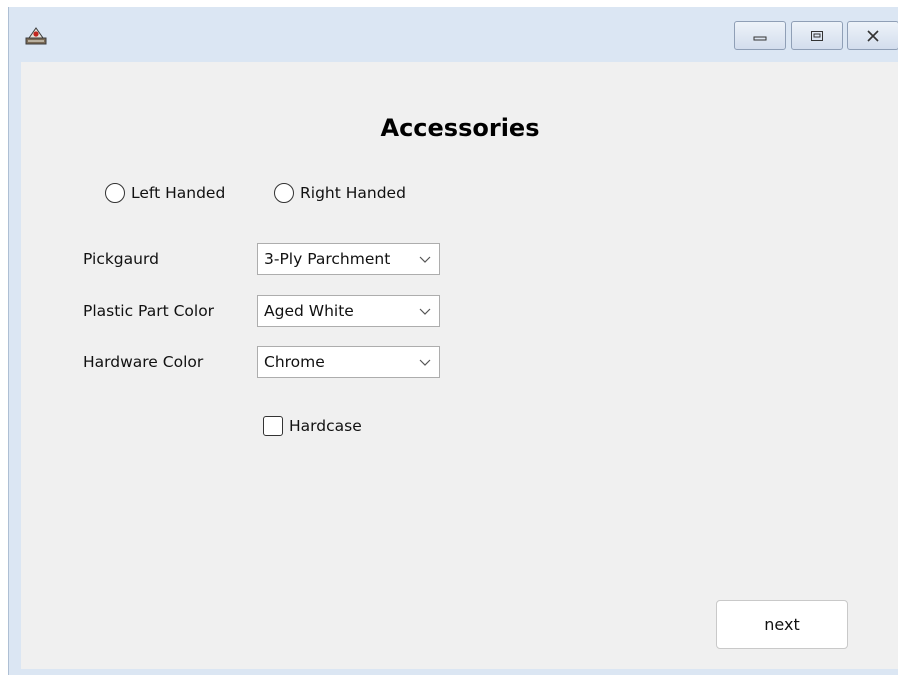 This screenshot has width=898, height=675. What do you see at coordinates (36, 36) in the screenshot?
I see `java-duke-icon` at bounding box center [36, 36].